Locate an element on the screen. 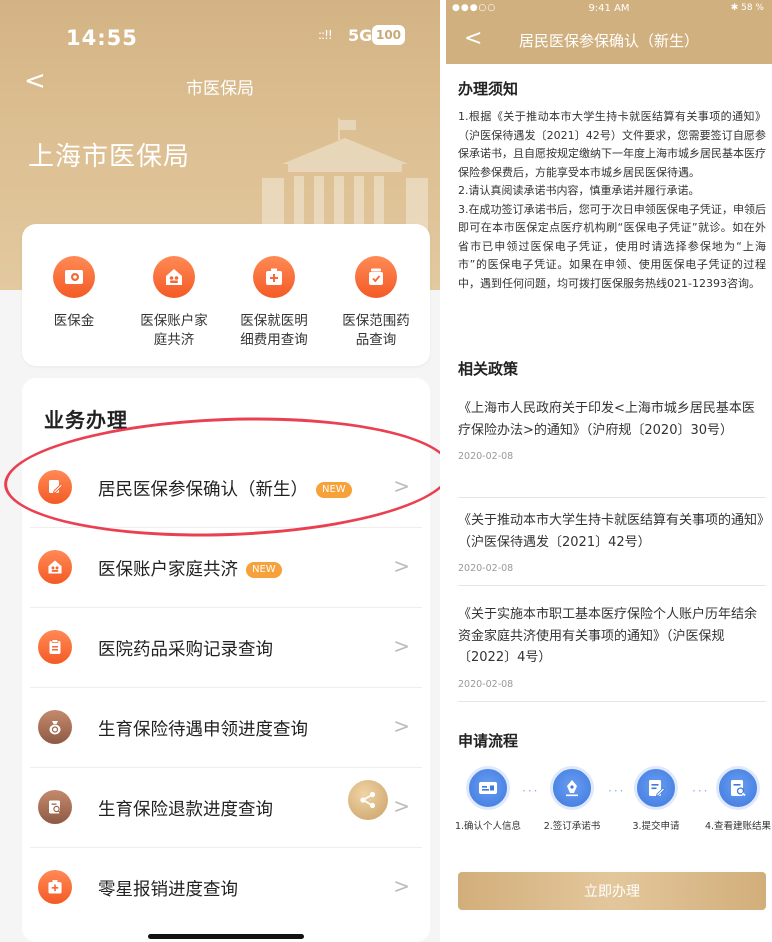 This screenshot has height=942, width=772. list-item-reimbursement: 零星报销进度查询 > is located at coordinates (226, 888).